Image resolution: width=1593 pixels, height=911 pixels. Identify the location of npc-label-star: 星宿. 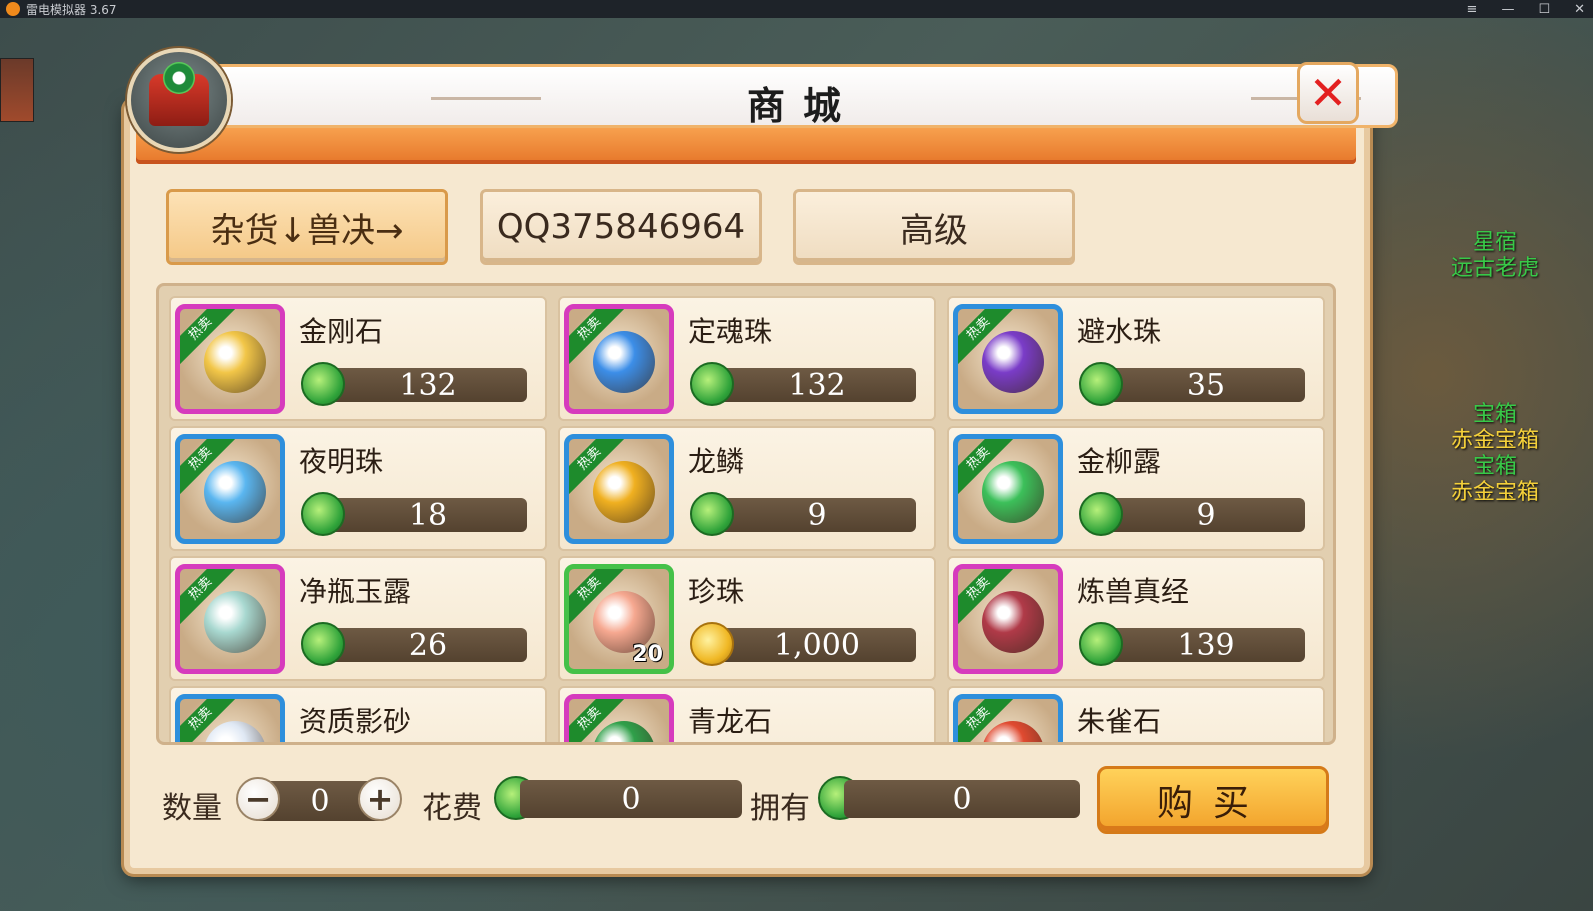
(1494, 242).